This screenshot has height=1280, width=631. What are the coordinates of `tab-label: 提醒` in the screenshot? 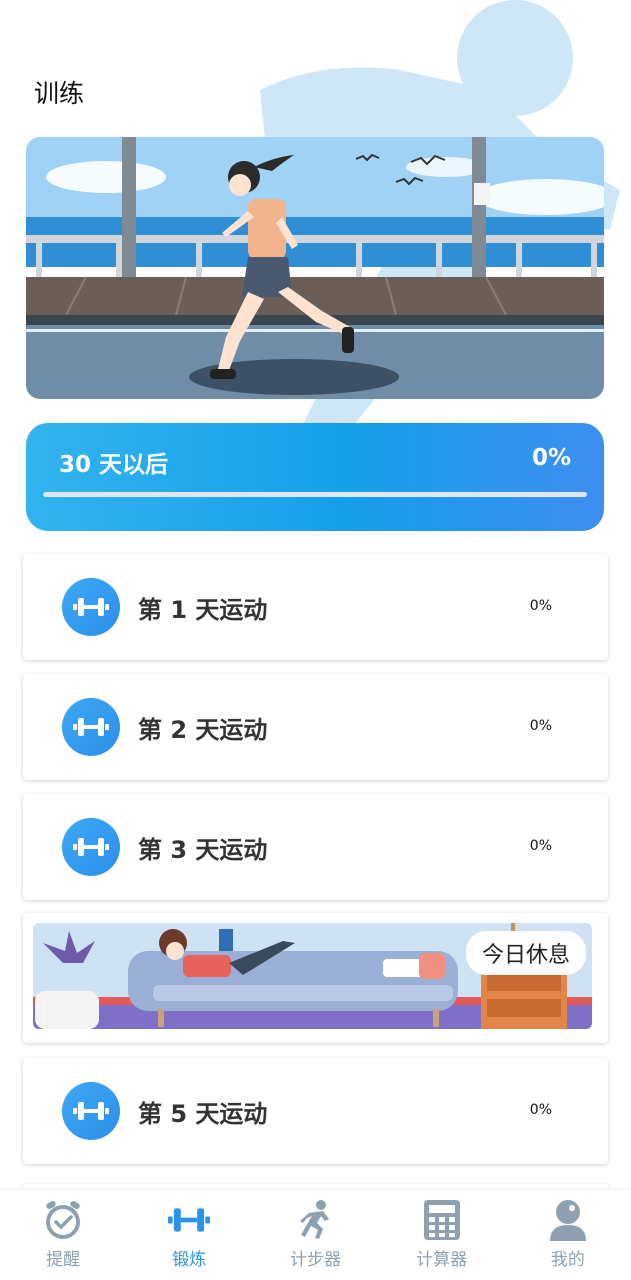 It's located at (63, 1260).